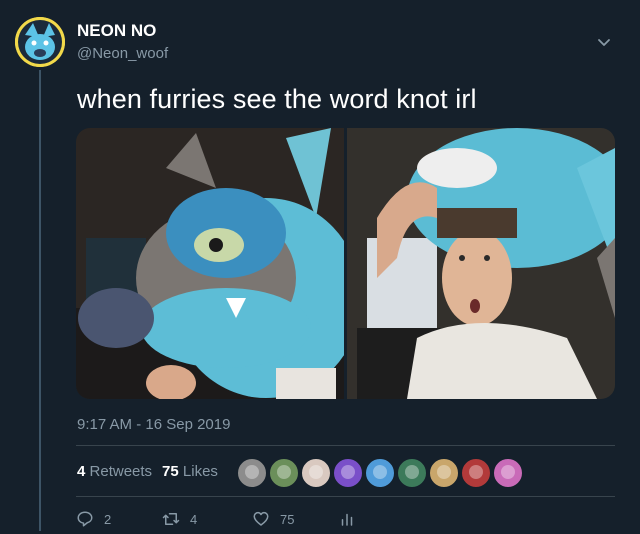 This screenshot has width=640, height=534. I want to click on like-count: 75, so click(287, 519).